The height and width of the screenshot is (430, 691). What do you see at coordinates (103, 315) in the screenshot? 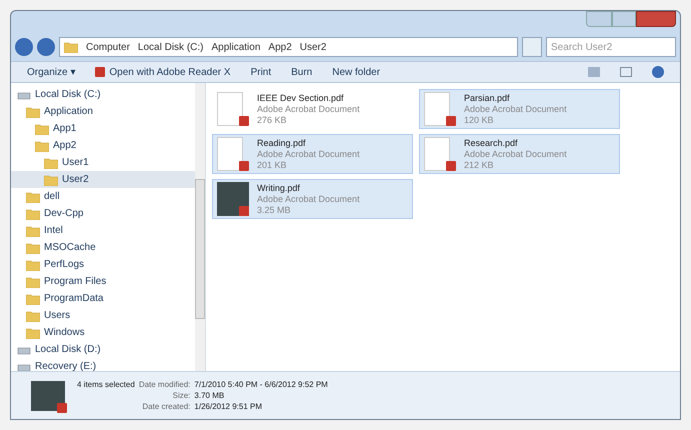
I see `tree-item: Users` at bounding box center [103, 315].